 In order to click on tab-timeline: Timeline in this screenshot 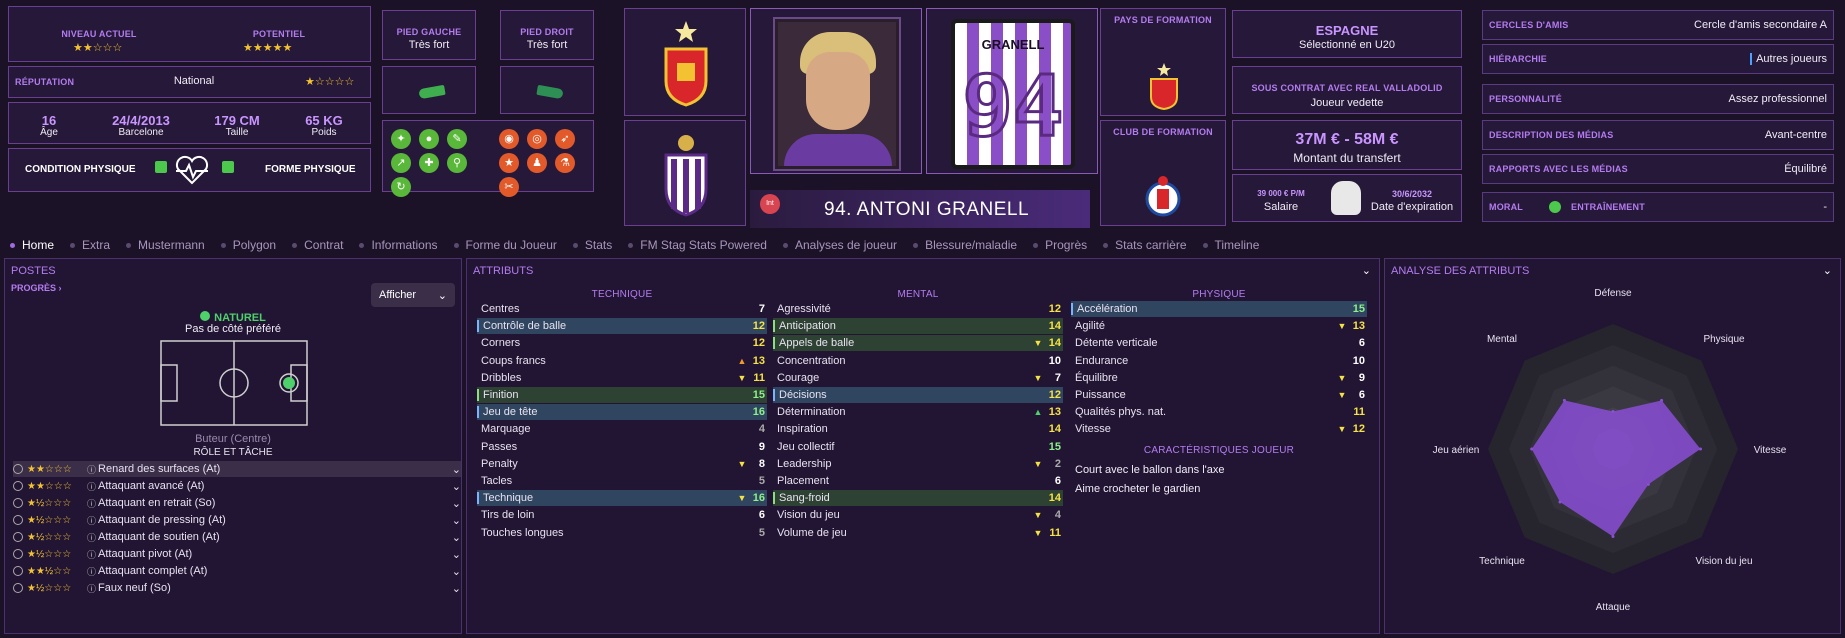, I will do `click(1230, 245)`.